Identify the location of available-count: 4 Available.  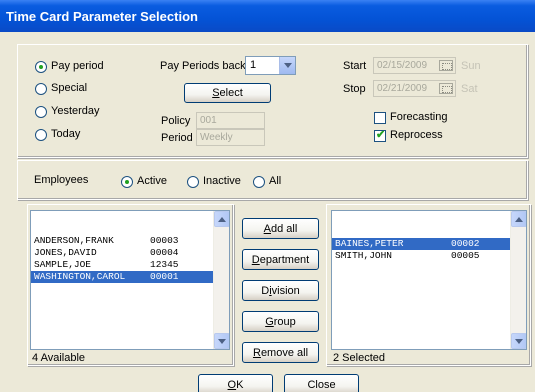
(59, 358).